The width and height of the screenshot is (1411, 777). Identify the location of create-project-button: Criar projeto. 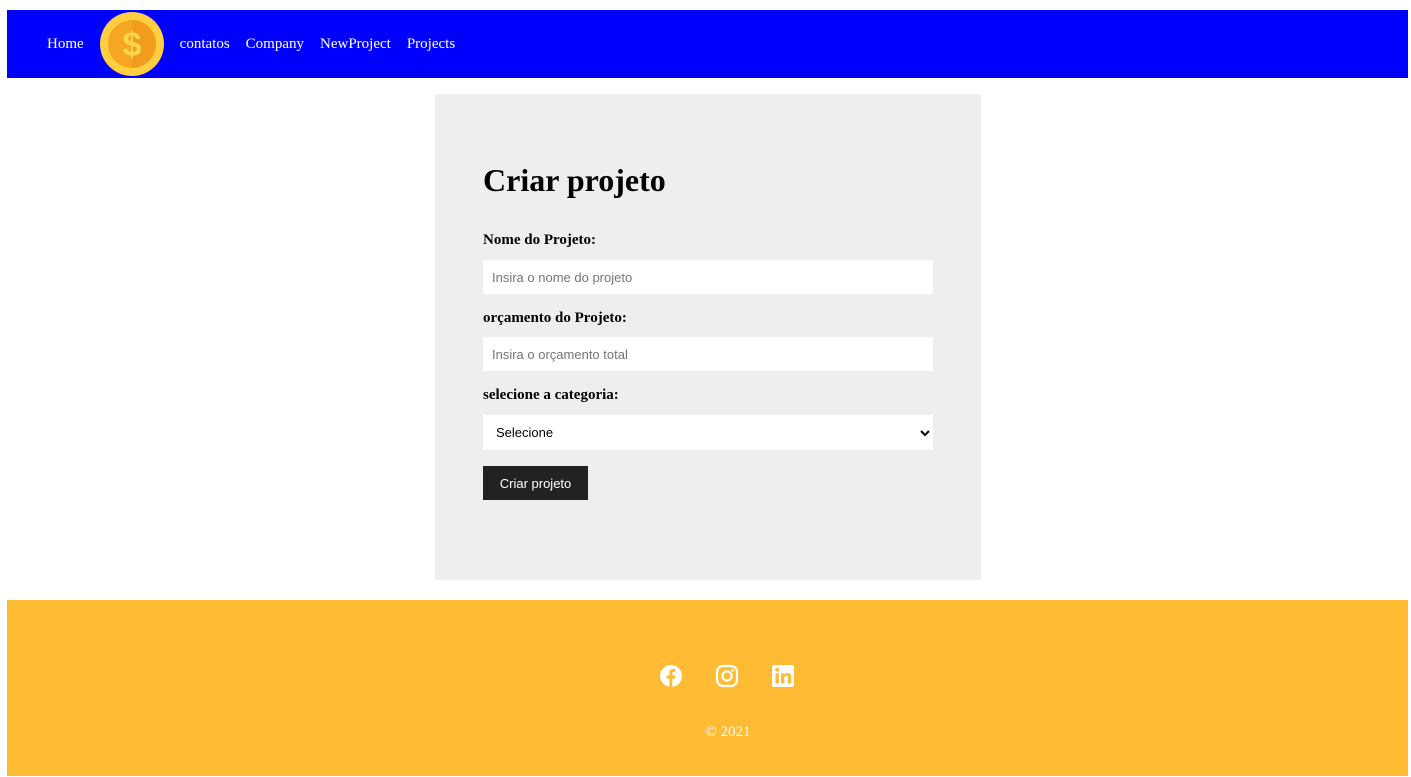
(535, 483).